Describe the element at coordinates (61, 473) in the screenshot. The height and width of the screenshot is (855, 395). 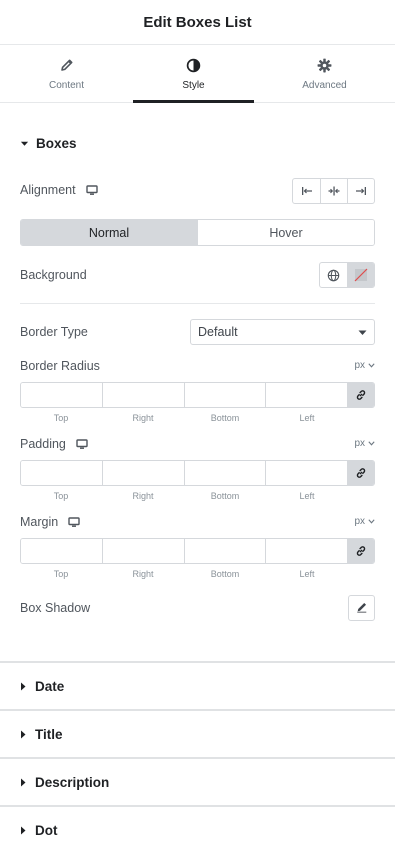
I see `padding-top-input` at that location.